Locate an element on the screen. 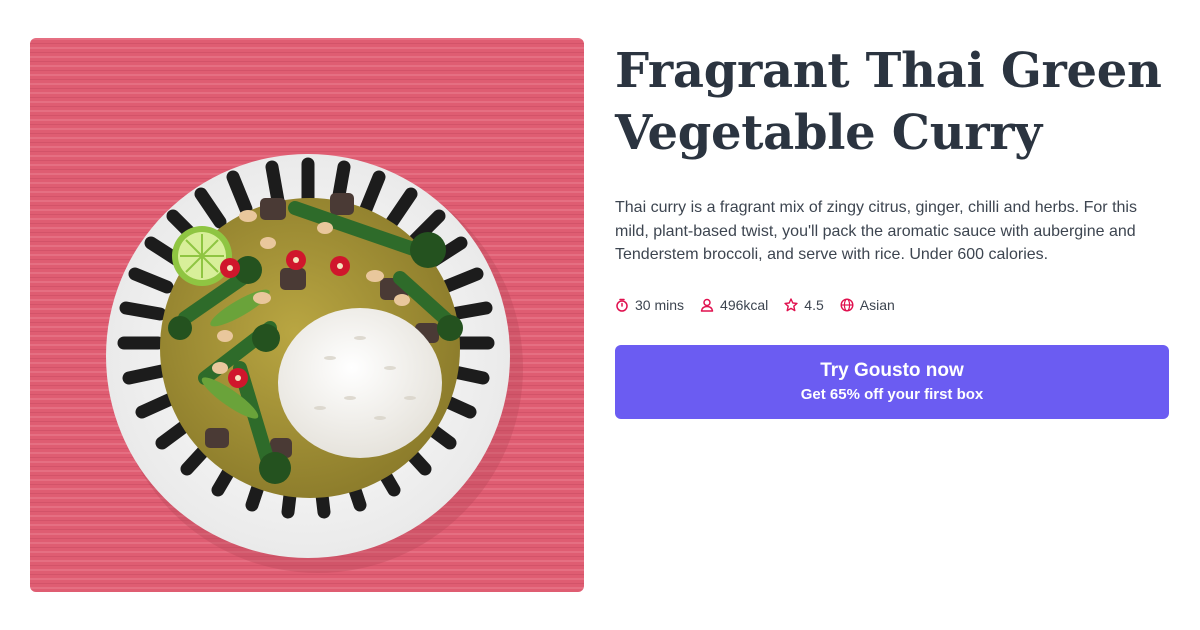  cook-time-label: 30 mins is located at coordinates (660, 304).